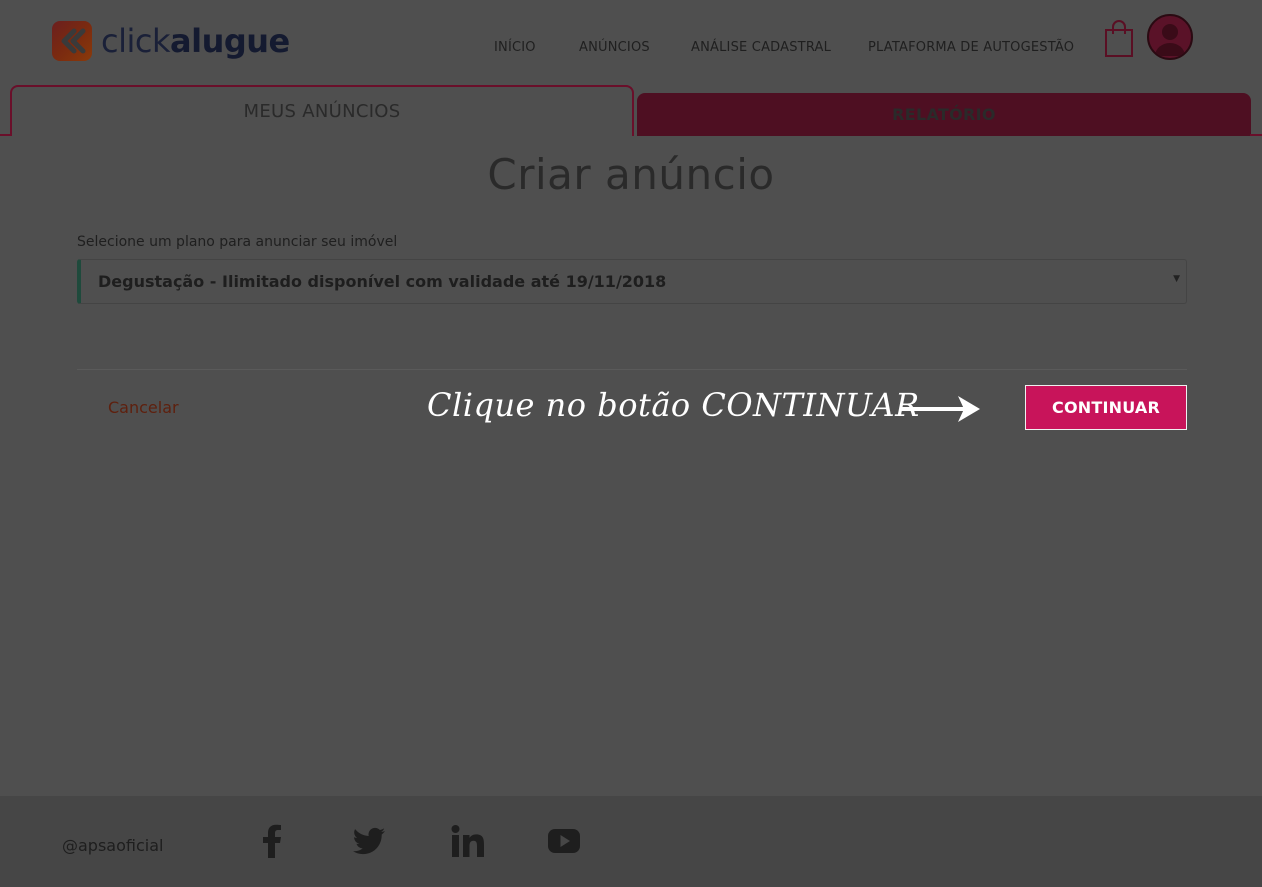 This screenshot has height=887, width=1262. I want to click on nav-item-anuncios: ANÚNCIOS, so click(614, 47).